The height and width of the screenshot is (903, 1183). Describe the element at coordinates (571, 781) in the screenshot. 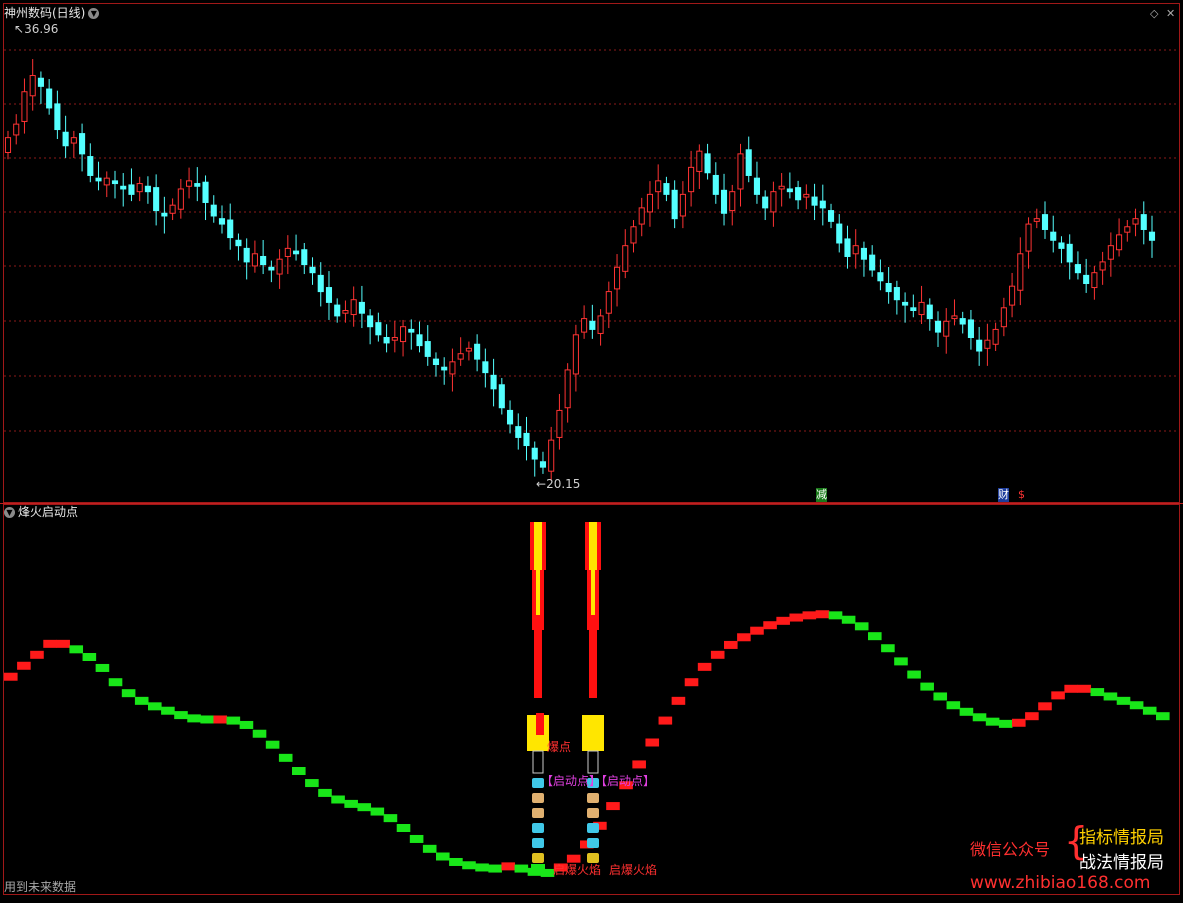

I see `start-point-label-1: 【启动点】` at that location.